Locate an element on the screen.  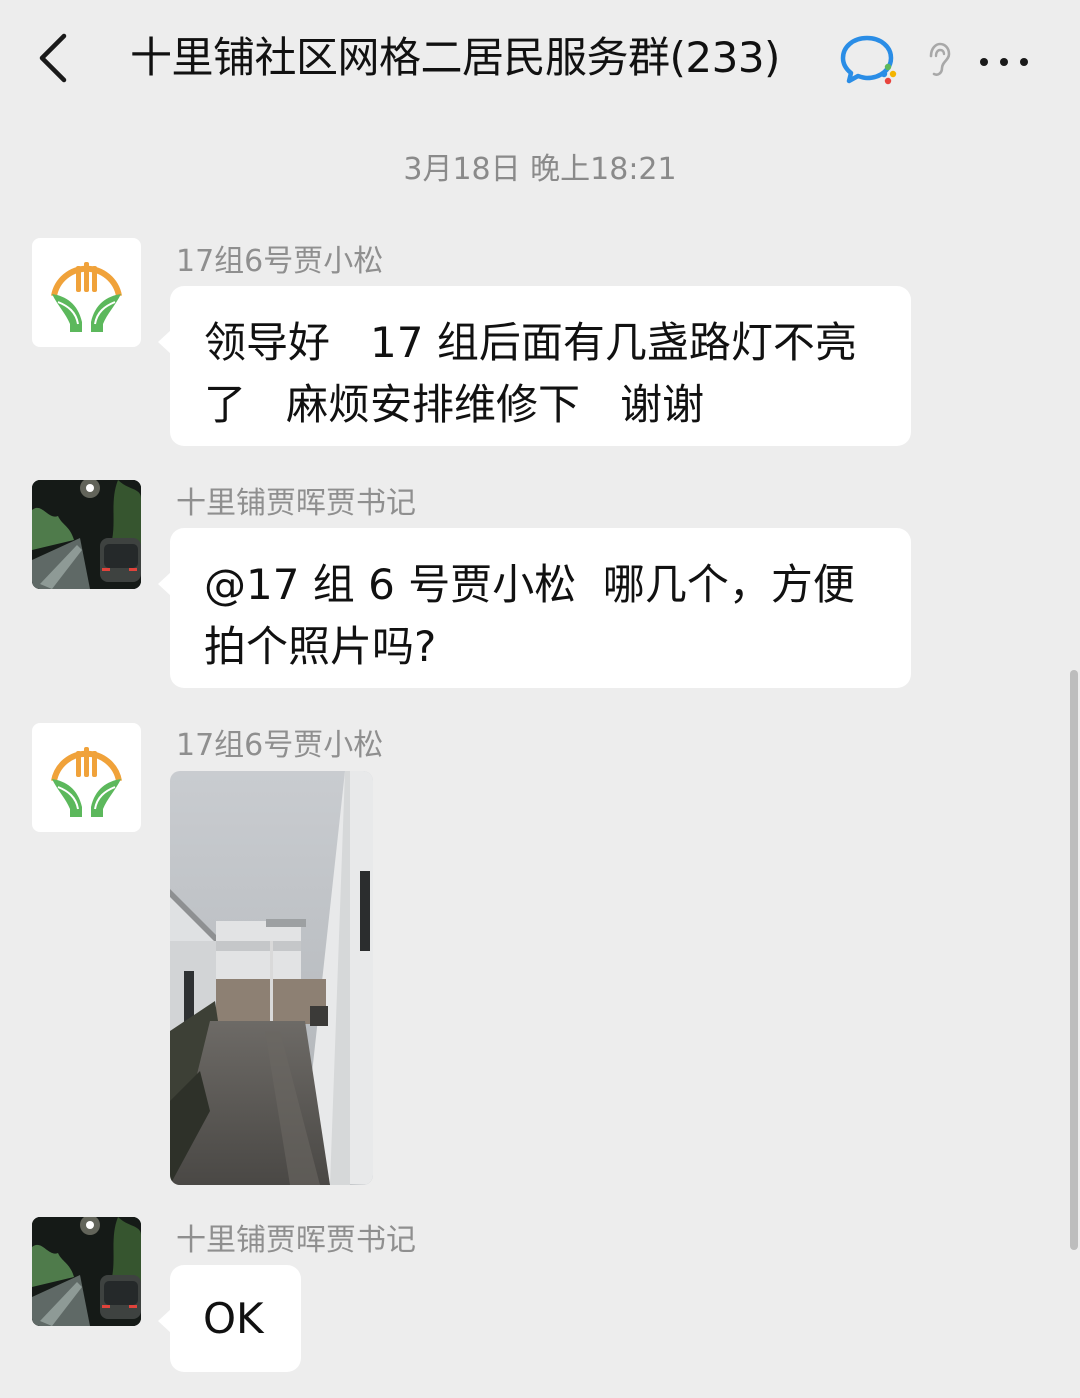
chevron-left-icon is located at coordinates (53, 58).